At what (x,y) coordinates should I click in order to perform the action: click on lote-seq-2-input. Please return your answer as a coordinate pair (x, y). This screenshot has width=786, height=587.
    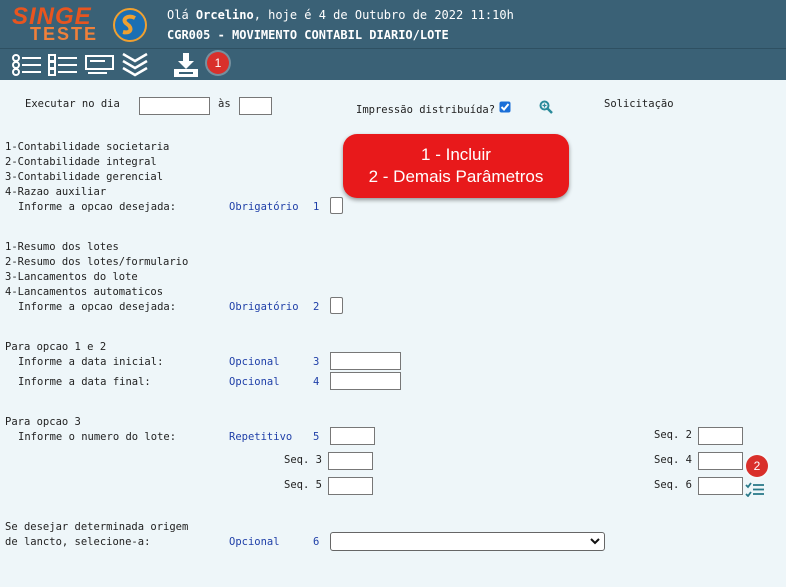
    Looking at the image, I should click on (720, 436).